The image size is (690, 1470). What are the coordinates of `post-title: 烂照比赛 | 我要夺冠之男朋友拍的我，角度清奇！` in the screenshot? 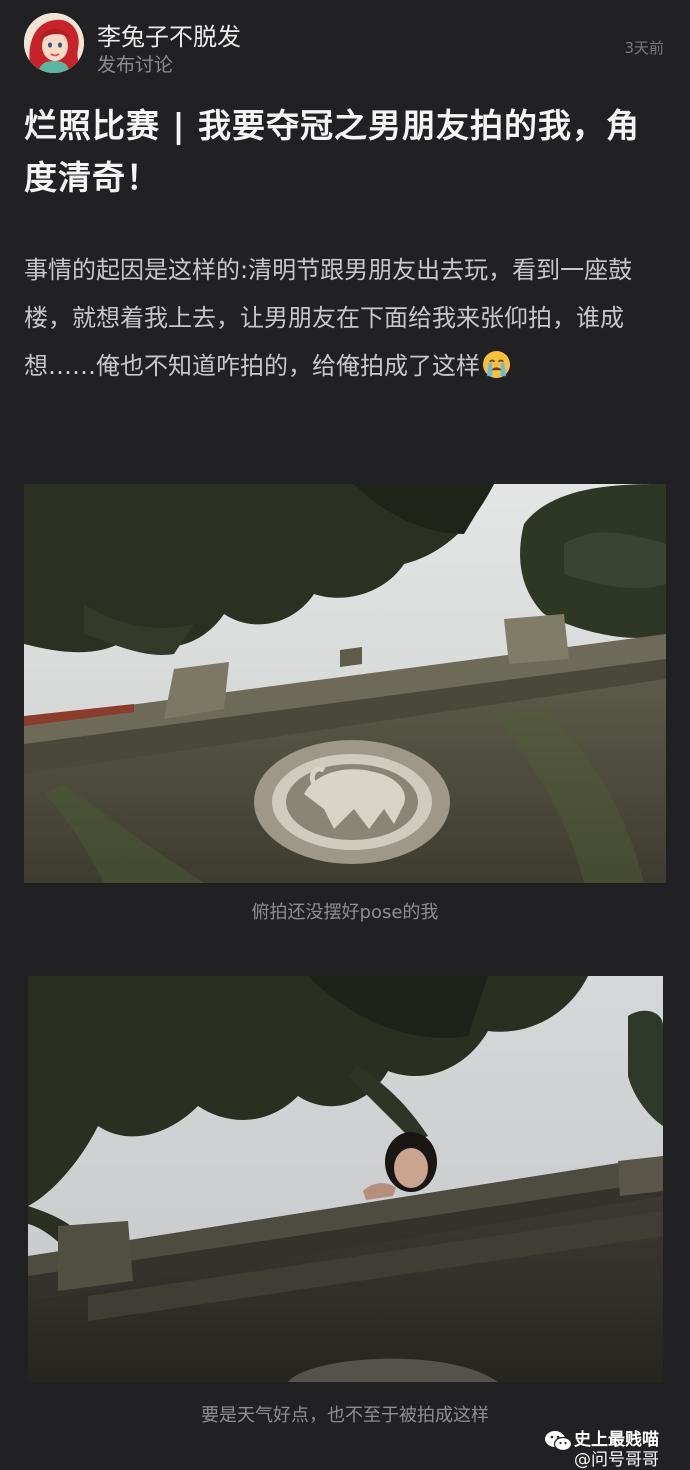 It's located at (332, 151).